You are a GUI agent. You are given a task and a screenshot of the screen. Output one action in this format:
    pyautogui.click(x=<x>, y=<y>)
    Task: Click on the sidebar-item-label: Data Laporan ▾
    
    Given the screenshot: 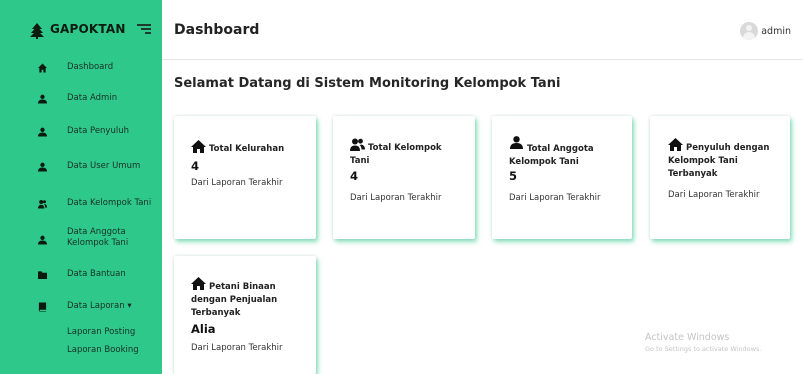 What is the action you would take?
    pyautogui.click(x=99, y=306)
    